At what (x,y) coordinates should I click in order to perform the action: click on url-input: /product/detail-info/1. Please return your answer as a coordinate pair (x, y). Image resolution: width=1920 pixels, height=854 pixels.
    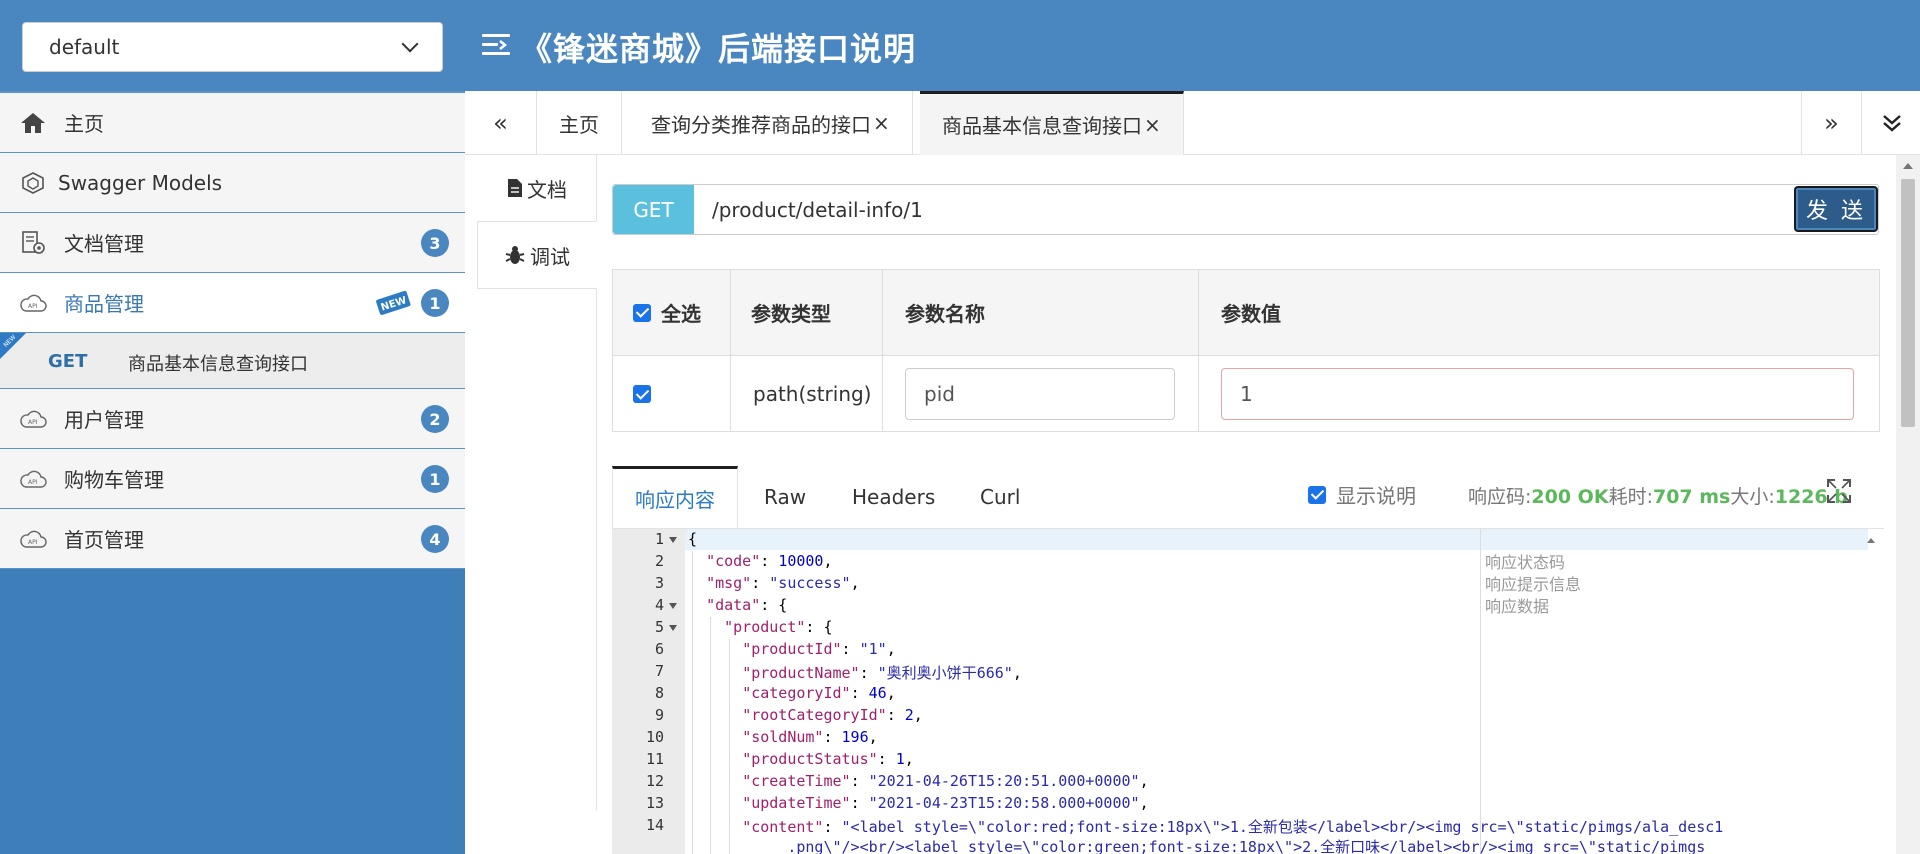
    Looking at the image, I should click on (1286, 209).